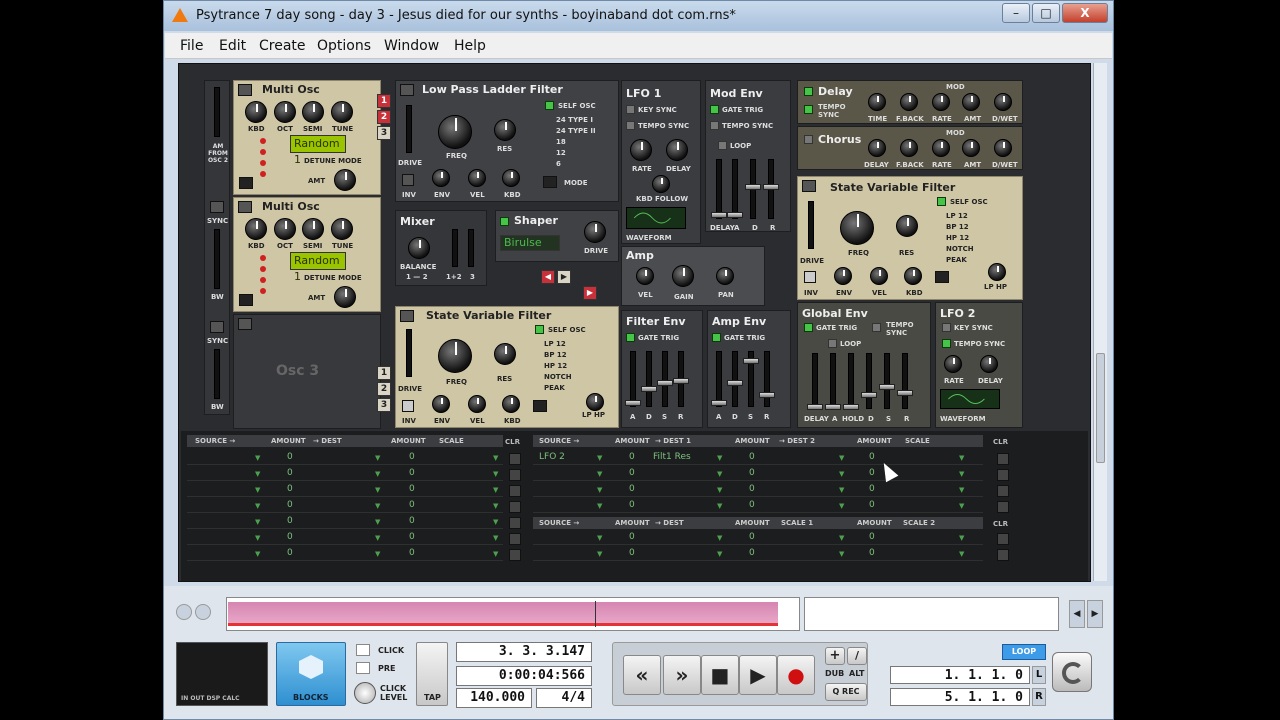  Describe the element at coordinates (957, 238) in the screenshot. I see `svf3-type-hp12: HP 12` at that location.